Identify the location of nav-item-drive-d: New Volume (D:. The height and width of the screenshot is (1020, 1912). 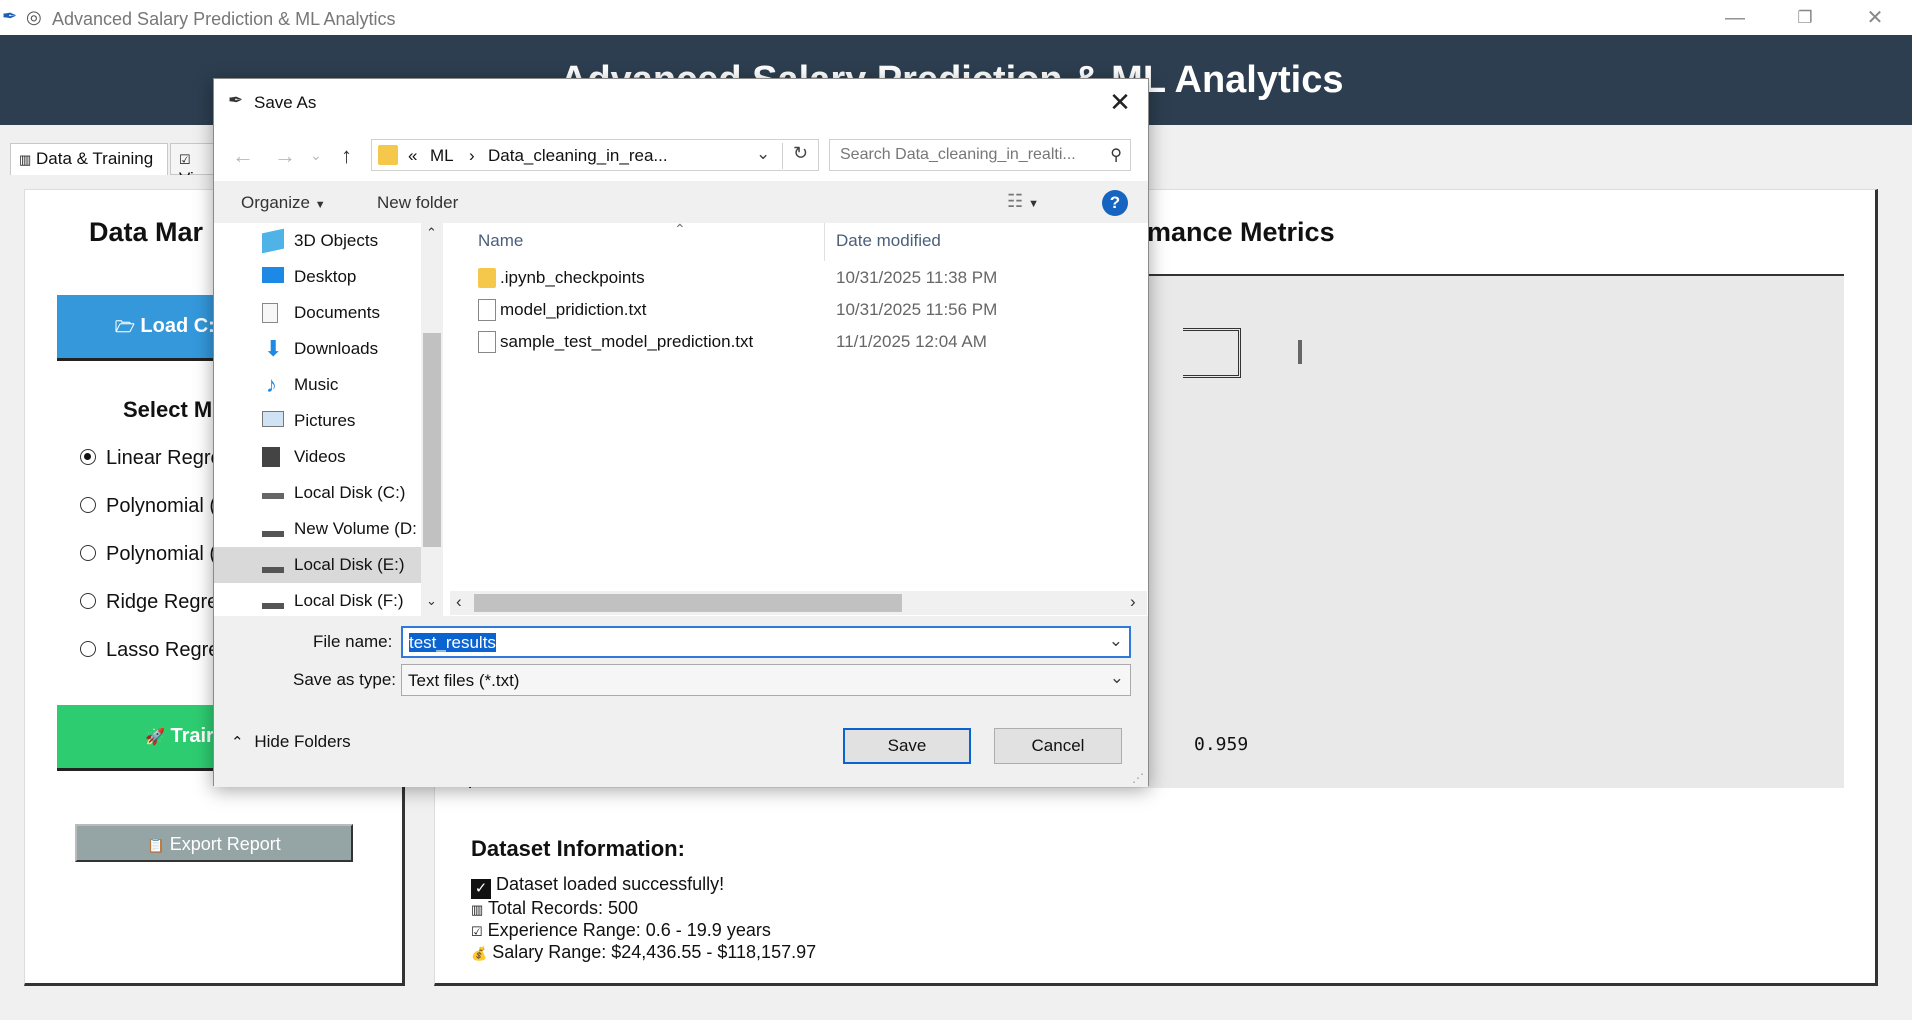
(317, 529).